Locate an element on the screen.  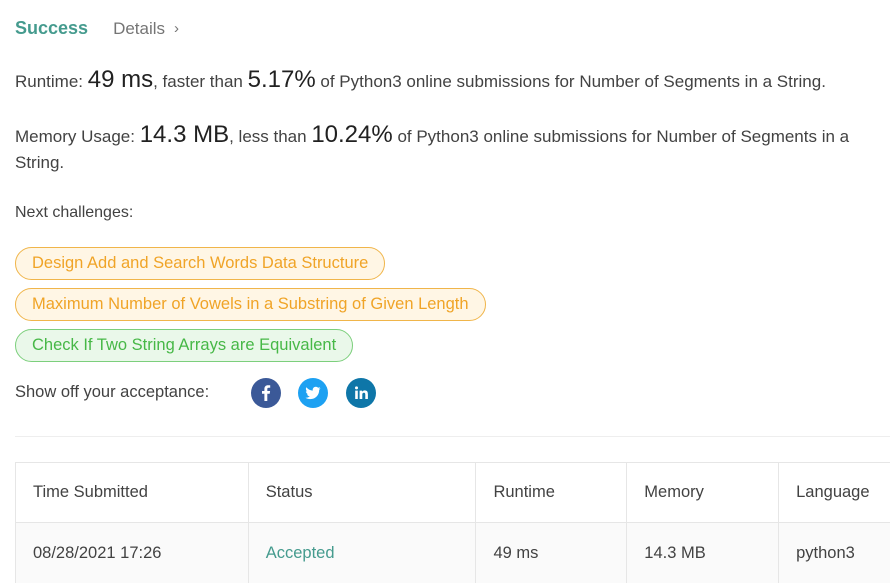
cell-memory: 14.3 MB is located at coordinates (703, 553).